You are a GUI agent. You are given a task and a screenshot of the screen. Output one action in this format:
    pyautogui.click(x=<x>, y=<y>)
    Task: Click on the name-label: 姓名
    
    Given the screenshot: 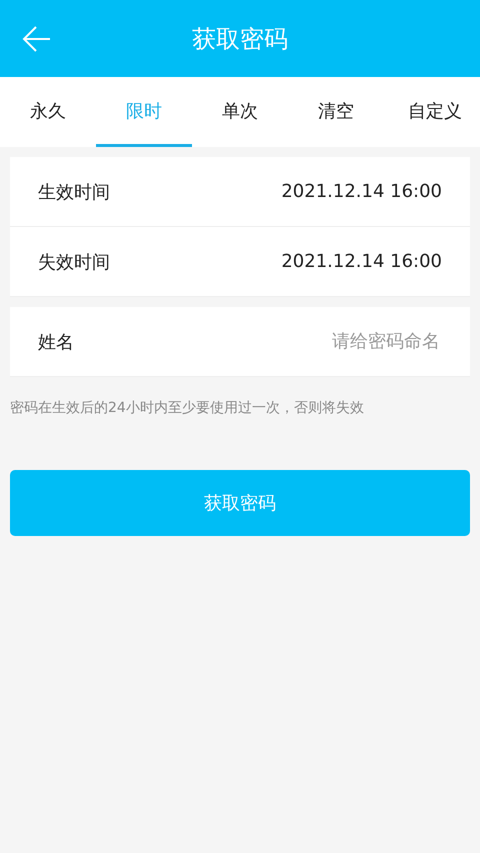 What is the action you would take?
    pyautogui.click(x=56, y=342)
    